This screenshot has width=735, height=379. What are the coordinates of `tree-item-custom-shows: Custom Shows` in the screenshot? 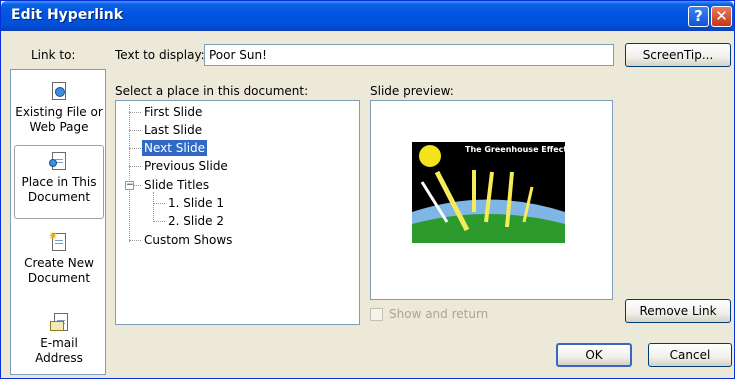 It's located at (188, 240).